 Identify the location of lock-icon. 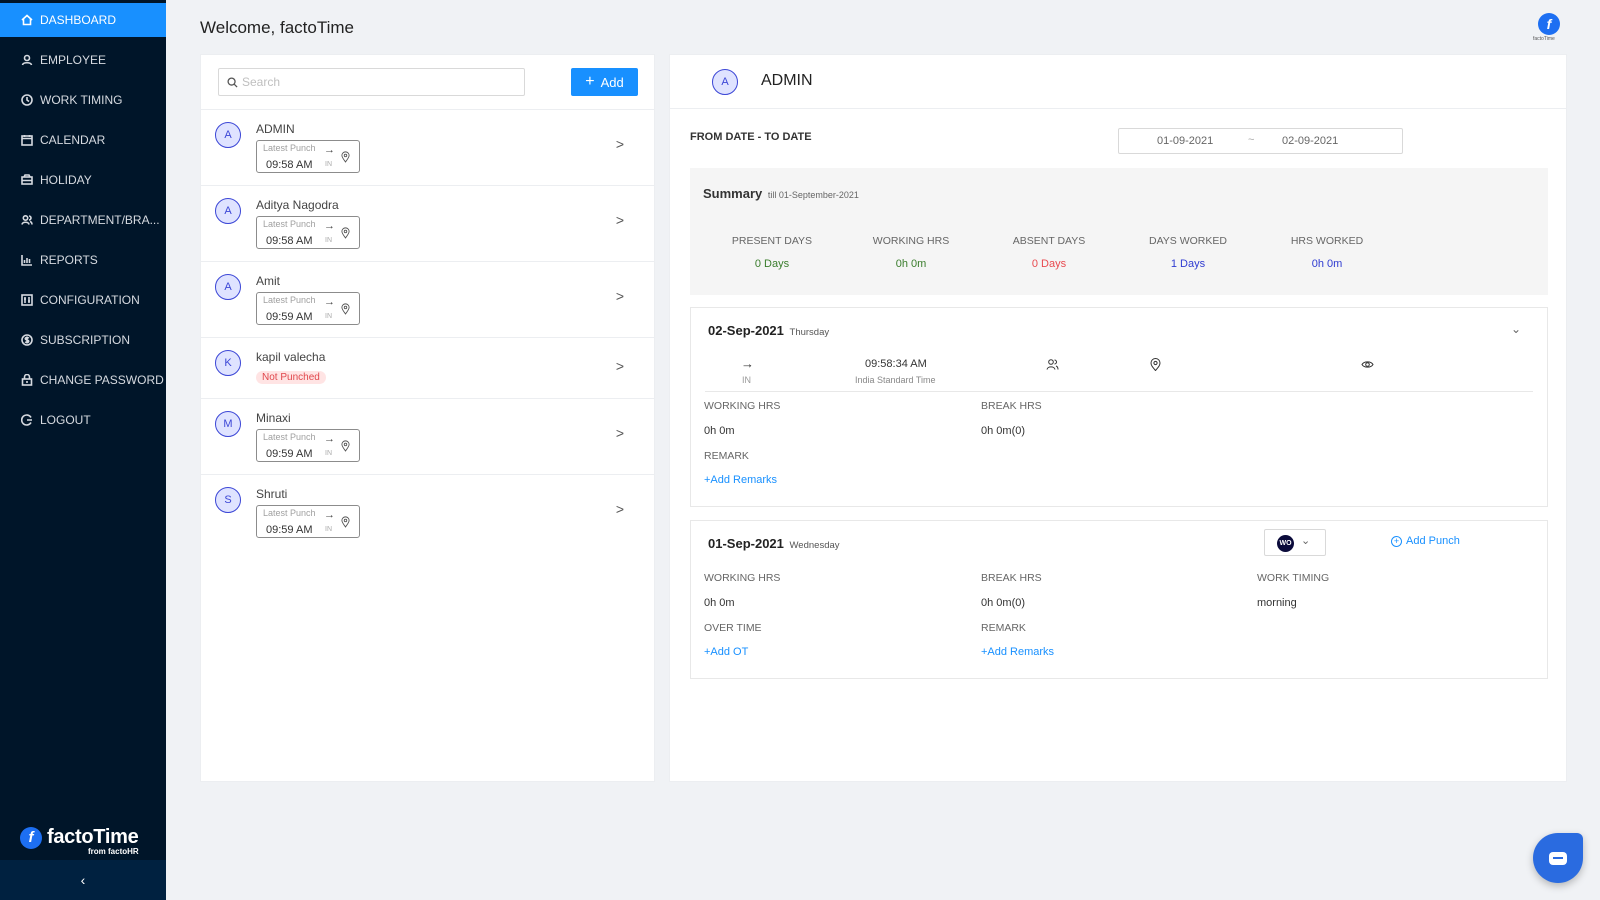
(27, 380).